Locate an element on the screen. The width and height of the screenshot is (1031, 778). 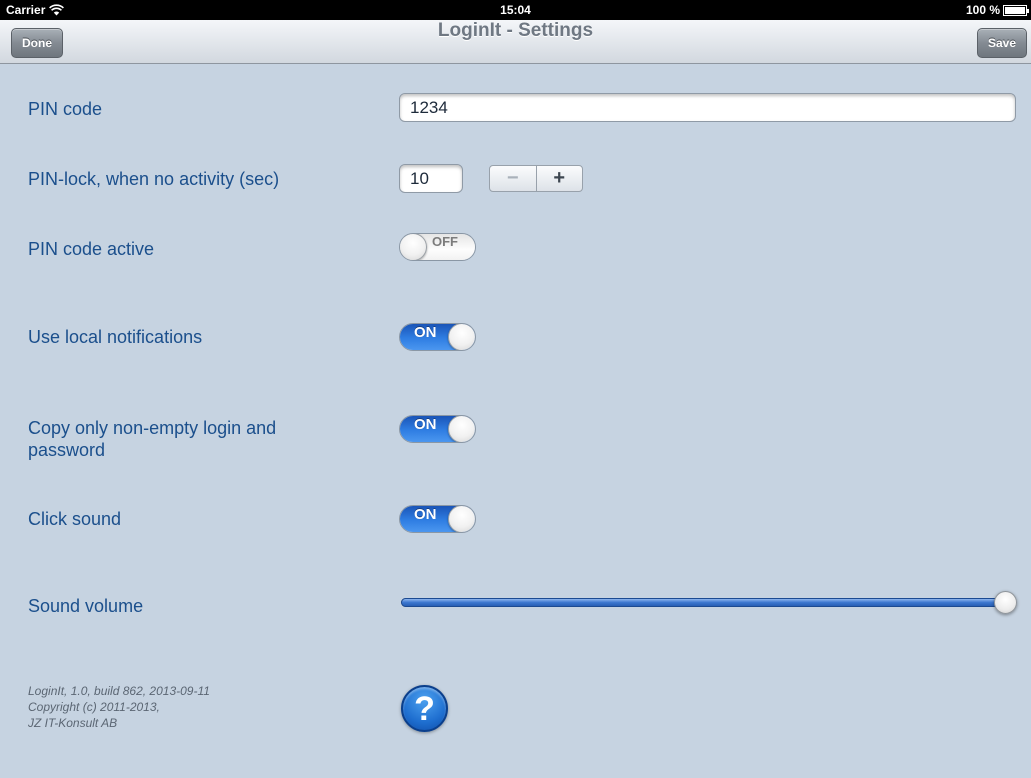
pin-active-switch: OFF is located at coordinates (437, 247).